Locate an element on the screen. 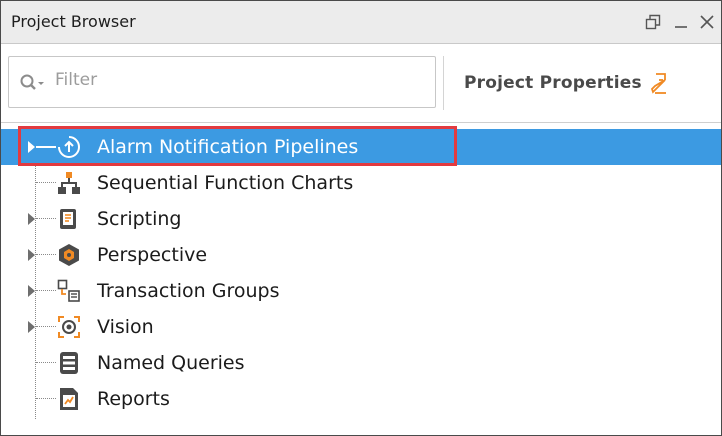 The width and height of the screenshot is (722, 436). filter-input: Filter is located at coordinates (222, 82).